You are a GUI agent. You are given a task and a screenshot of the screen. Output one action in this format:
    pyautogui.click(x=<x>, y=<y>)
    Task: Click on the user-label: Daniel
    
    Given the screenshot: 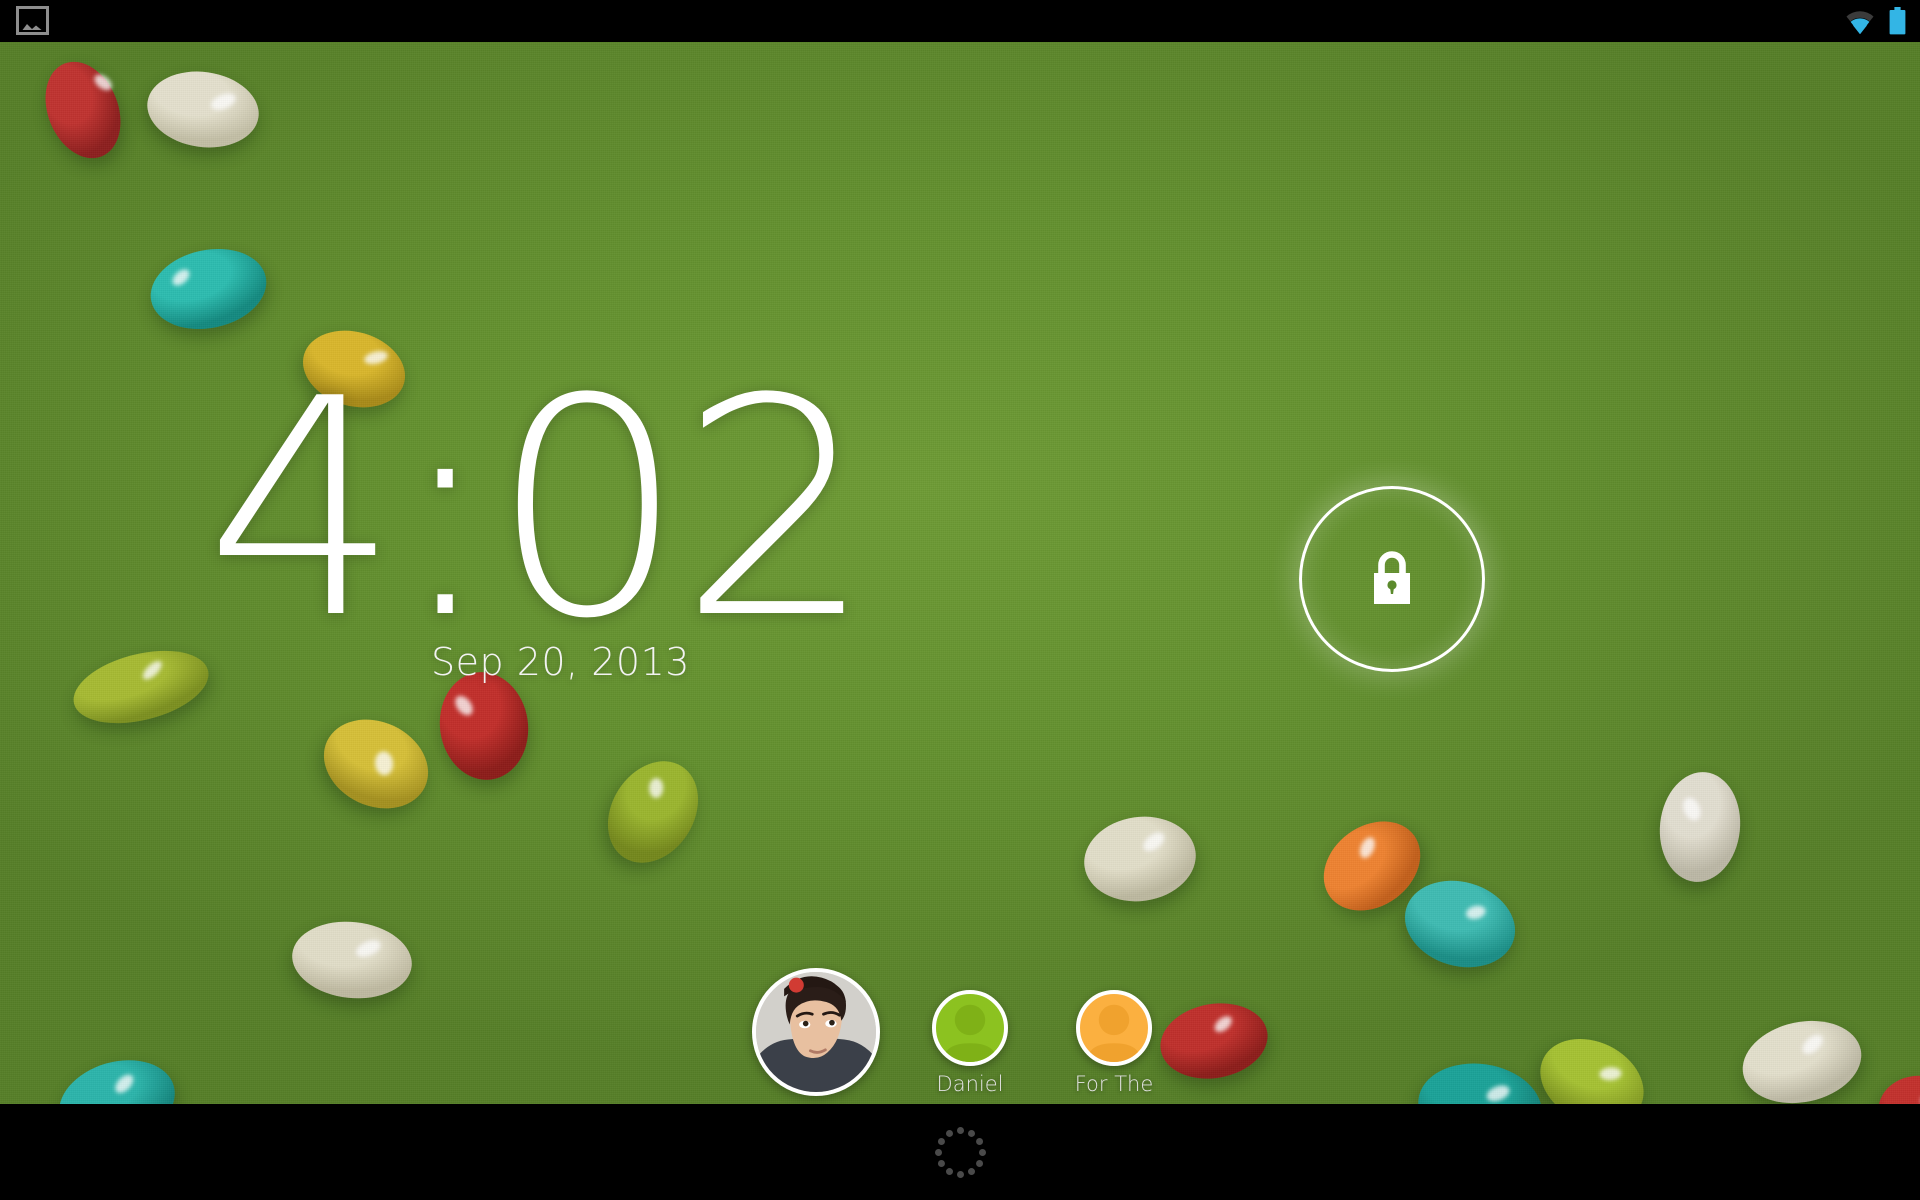 What is the action you would take?
    pyautogui.click(x=970, y=1084)
    